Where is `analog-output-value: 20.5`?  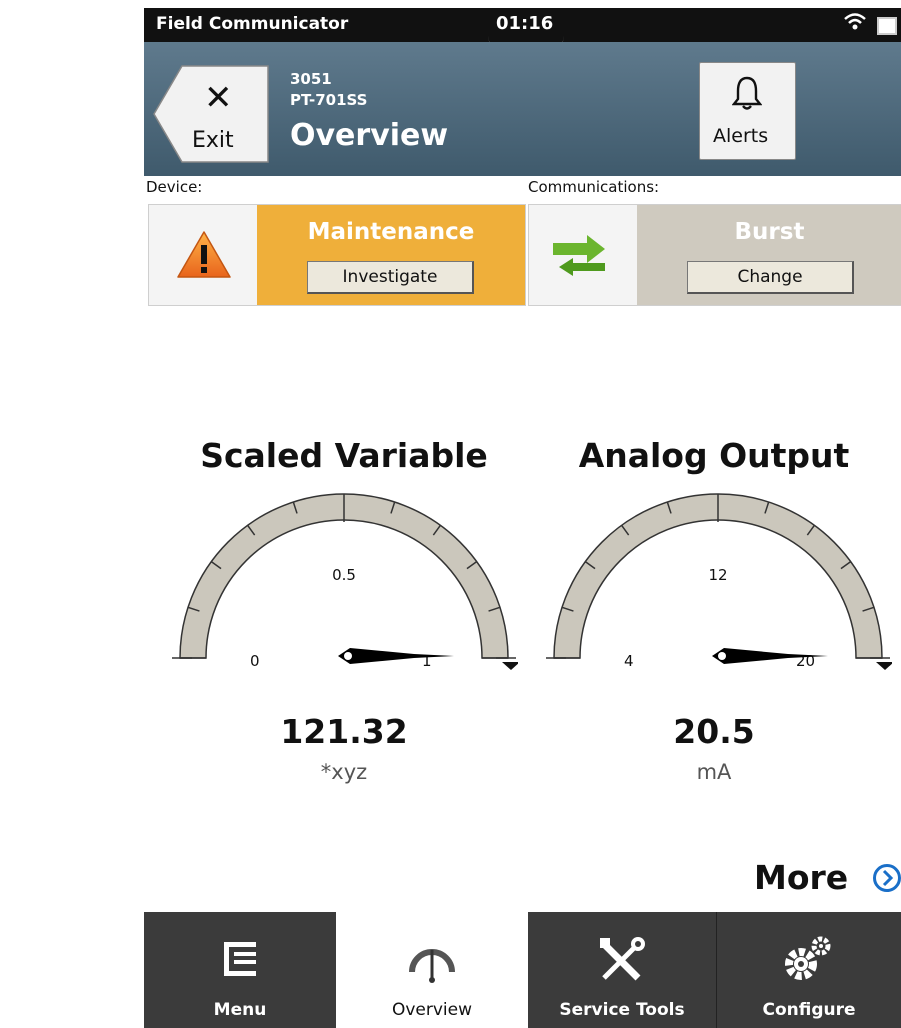 analog-output-value: 20.5 is located at coordinates (714, 731).